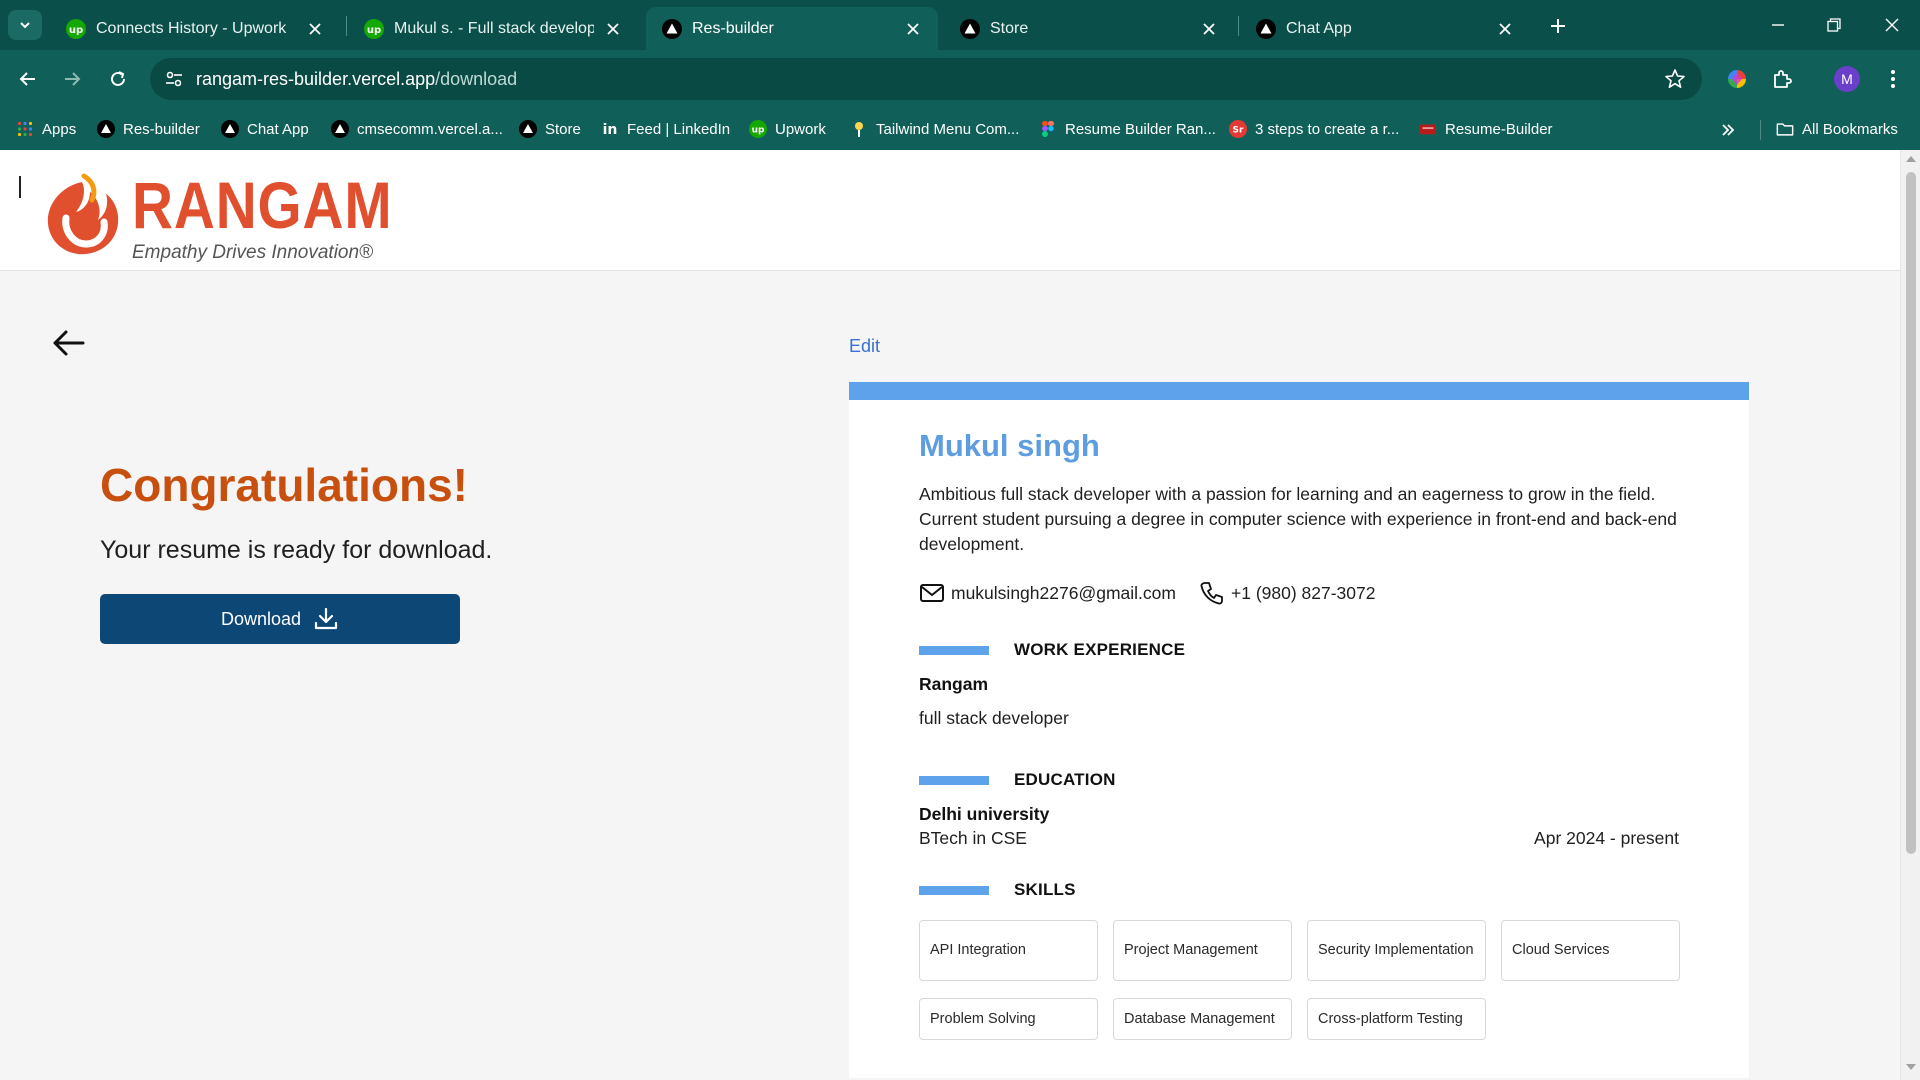 The height and width of the screenshot is (1080, 1920). Describe the element at coordinates (1911, 513) in the screenshot. I see `scroll-thumb` at that location.